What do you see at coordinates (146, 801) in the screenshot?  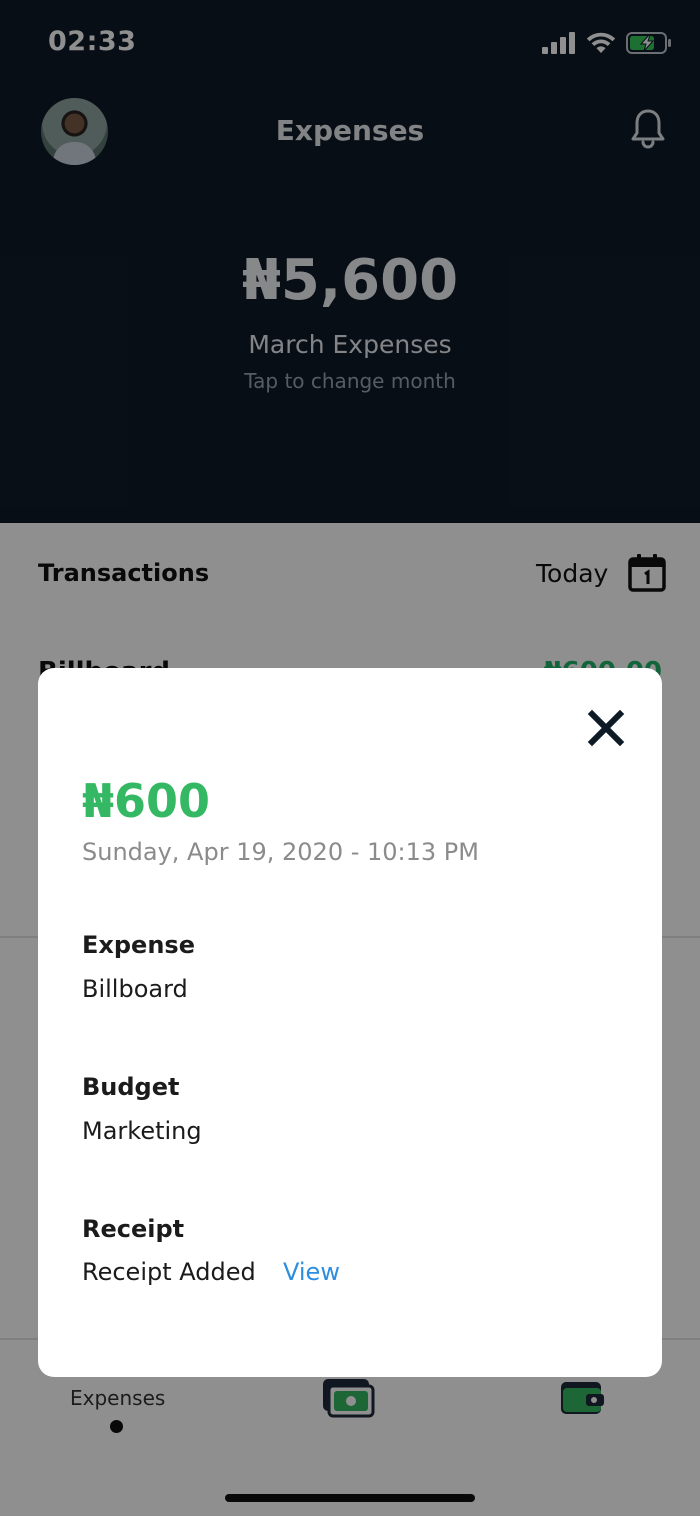 I see `transaction-amount-large: ₦600` at bounding box center [146, 801].